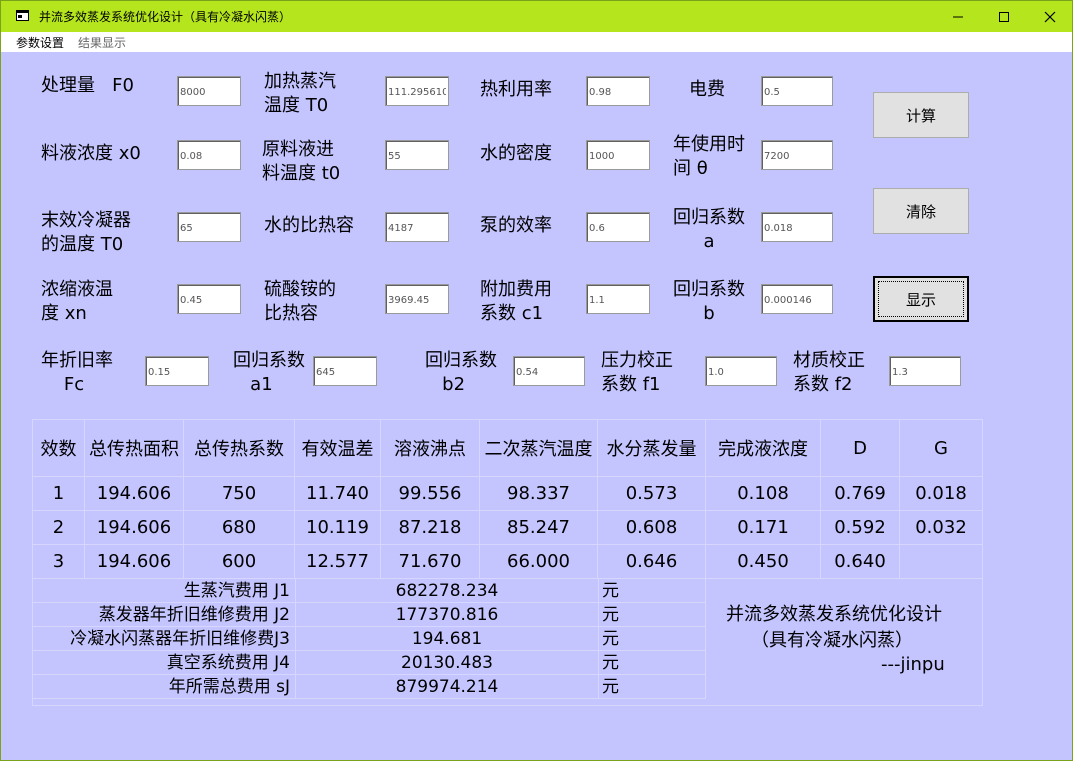 The height and width of the screenshot is (769, 1081). I want to click on label-a1: 回归系数 a1, so click(269, 372).